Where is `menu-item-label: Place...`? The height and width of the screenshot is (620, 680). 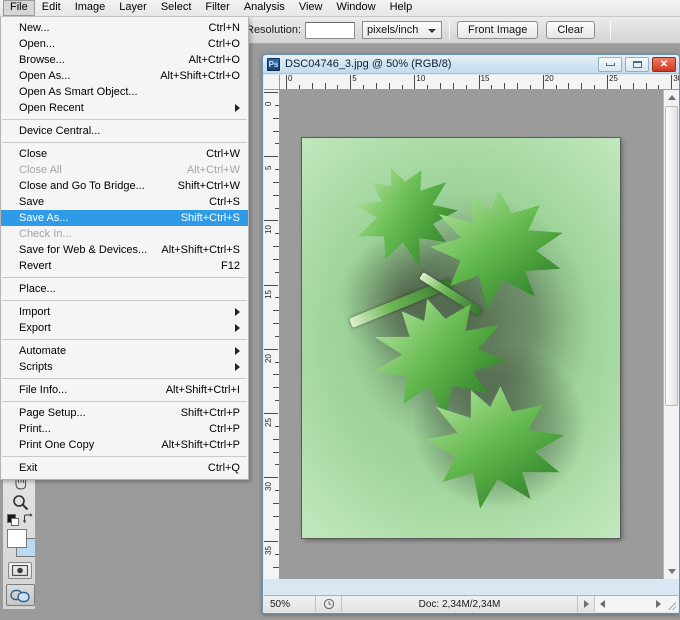 menu-item-label: Place... is located at coordinates (37, 289).